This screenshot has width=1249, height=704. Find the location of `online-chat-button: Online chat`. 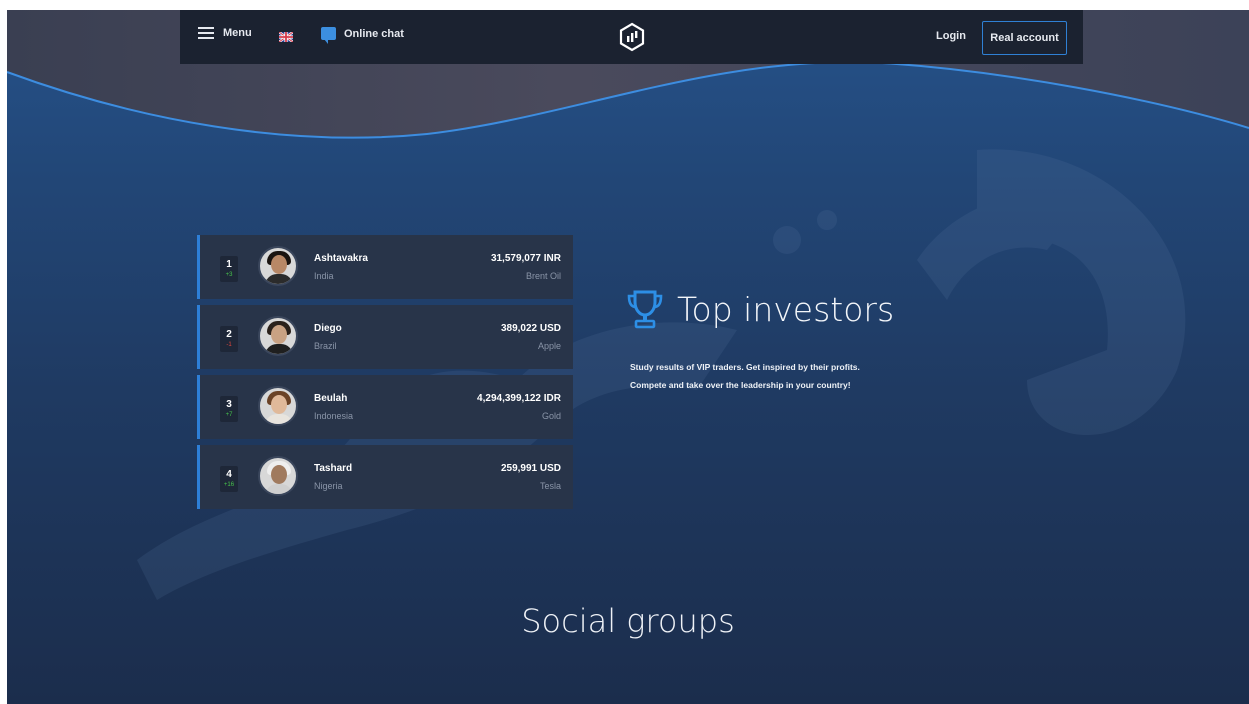

online-chat-button: Online chat is located at coordinates (362, 35).